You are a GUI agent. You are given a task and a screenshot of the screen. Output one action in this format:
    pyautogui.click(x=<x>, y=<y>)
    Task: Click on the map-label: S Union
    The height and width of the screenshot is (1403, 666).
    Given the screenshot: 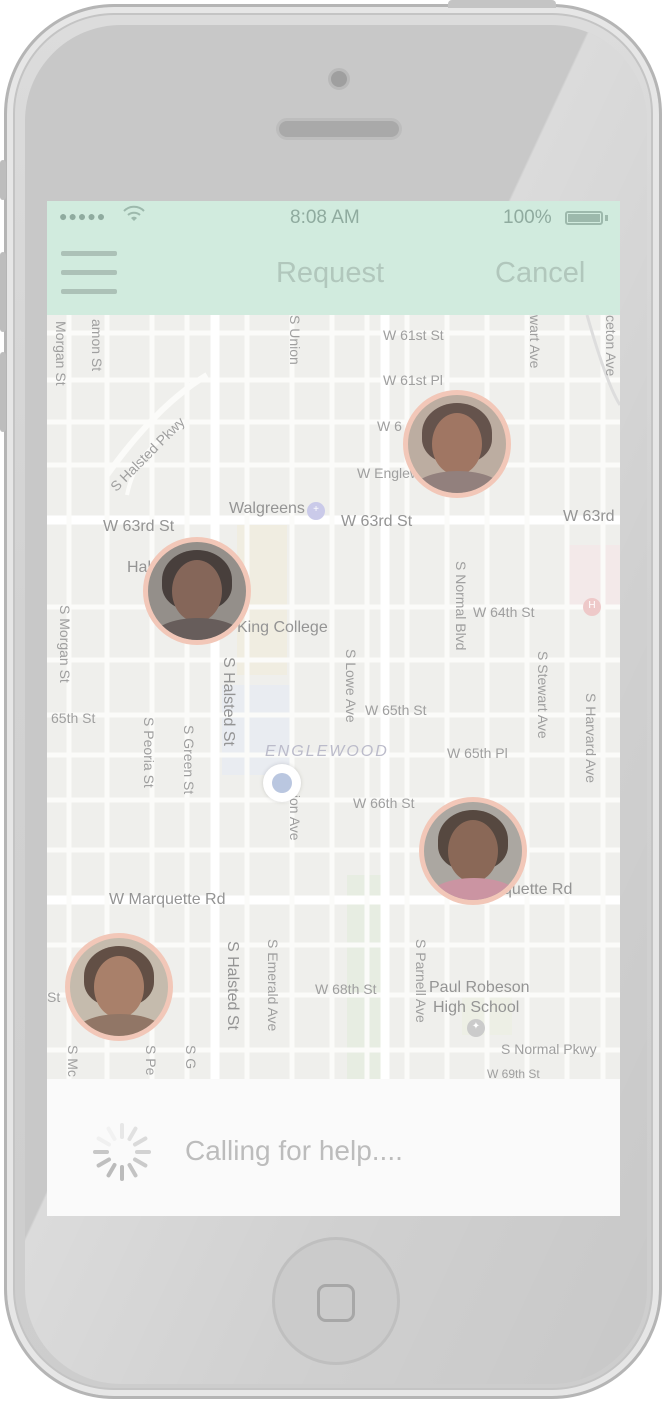 What is the action you would take?
    pyautogui.click(x=295, y=340)
    